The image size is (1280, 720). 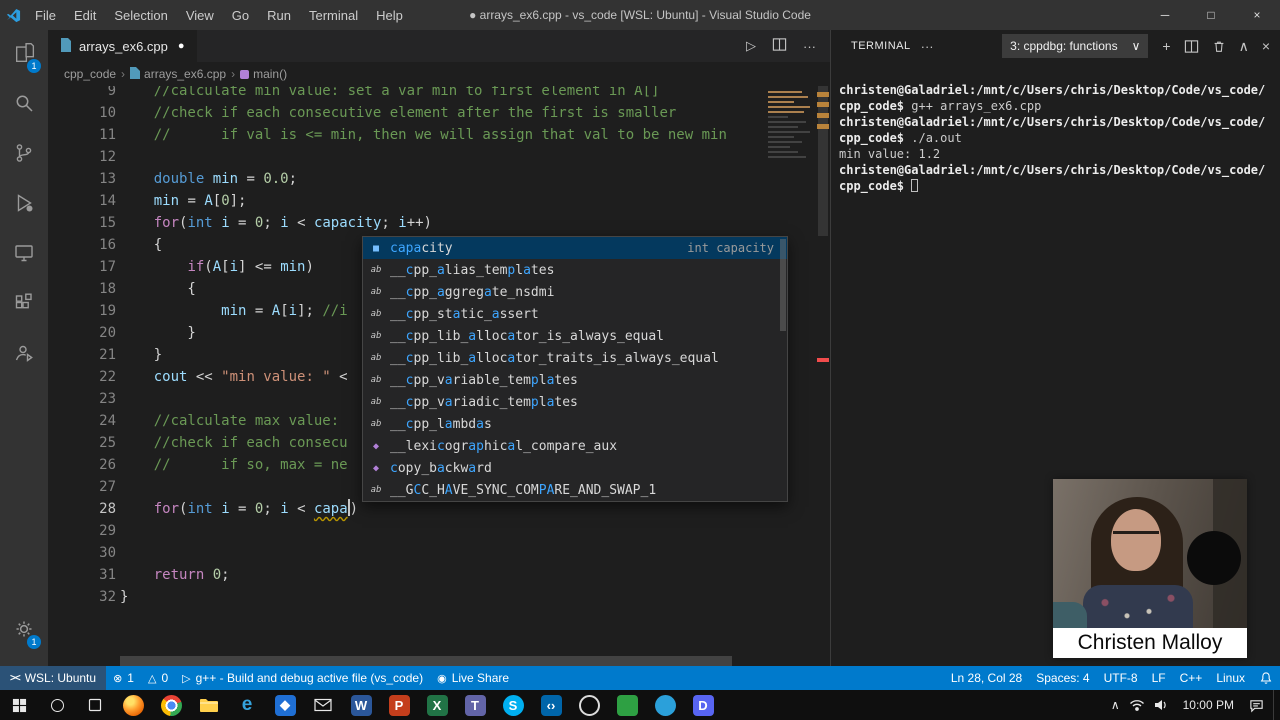 I want to click on volume-icon, so click(x=1161, y=705).